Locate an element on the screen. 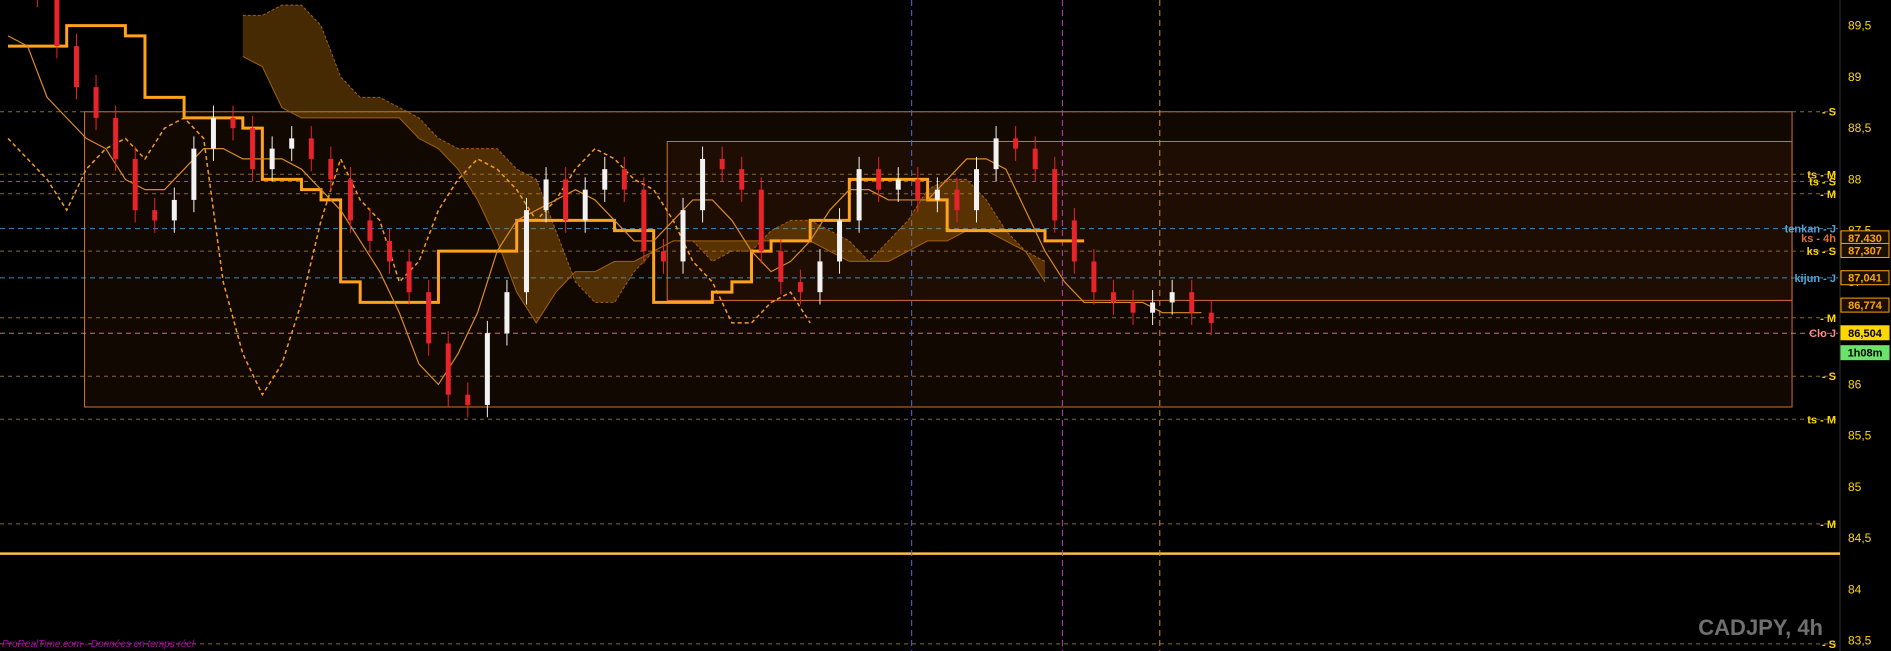 Image resolution: width=1891 pixels, height=651 pixels. price-tag-label: 86,504 is located at coordinates (1865, 334).